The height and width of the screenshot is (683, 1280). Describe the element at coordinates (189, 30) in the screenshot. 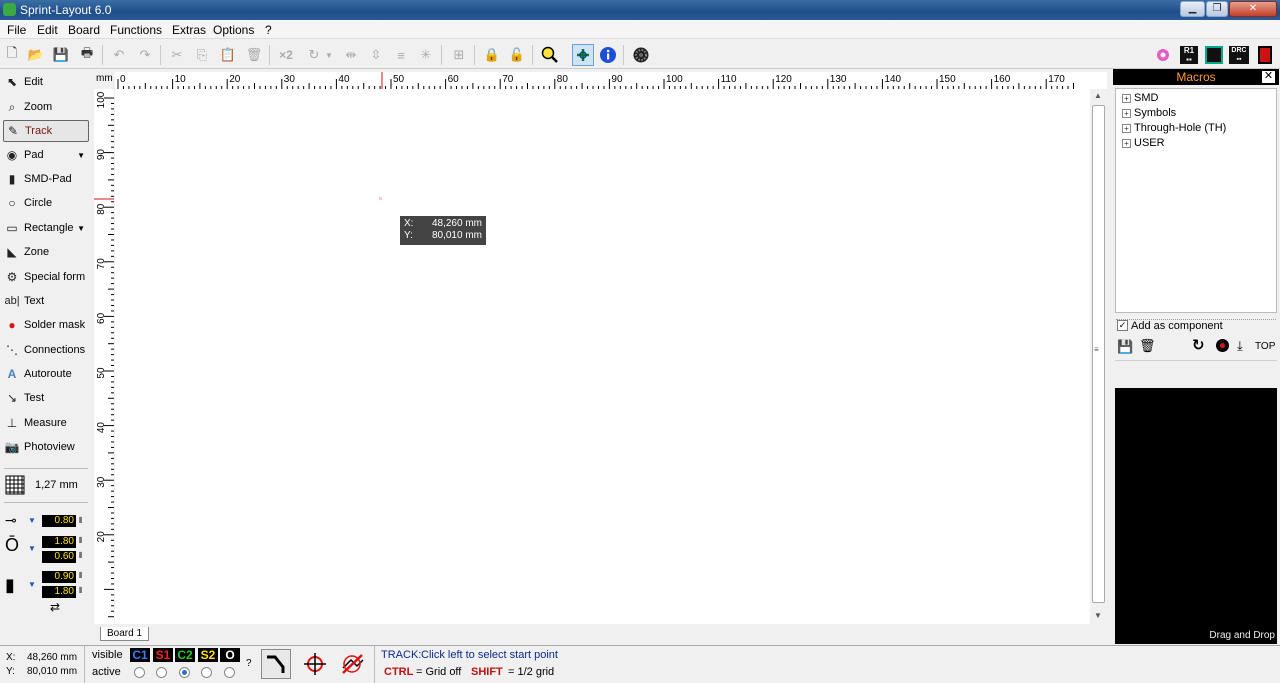

I see `menu-extras: Extras` at that location.